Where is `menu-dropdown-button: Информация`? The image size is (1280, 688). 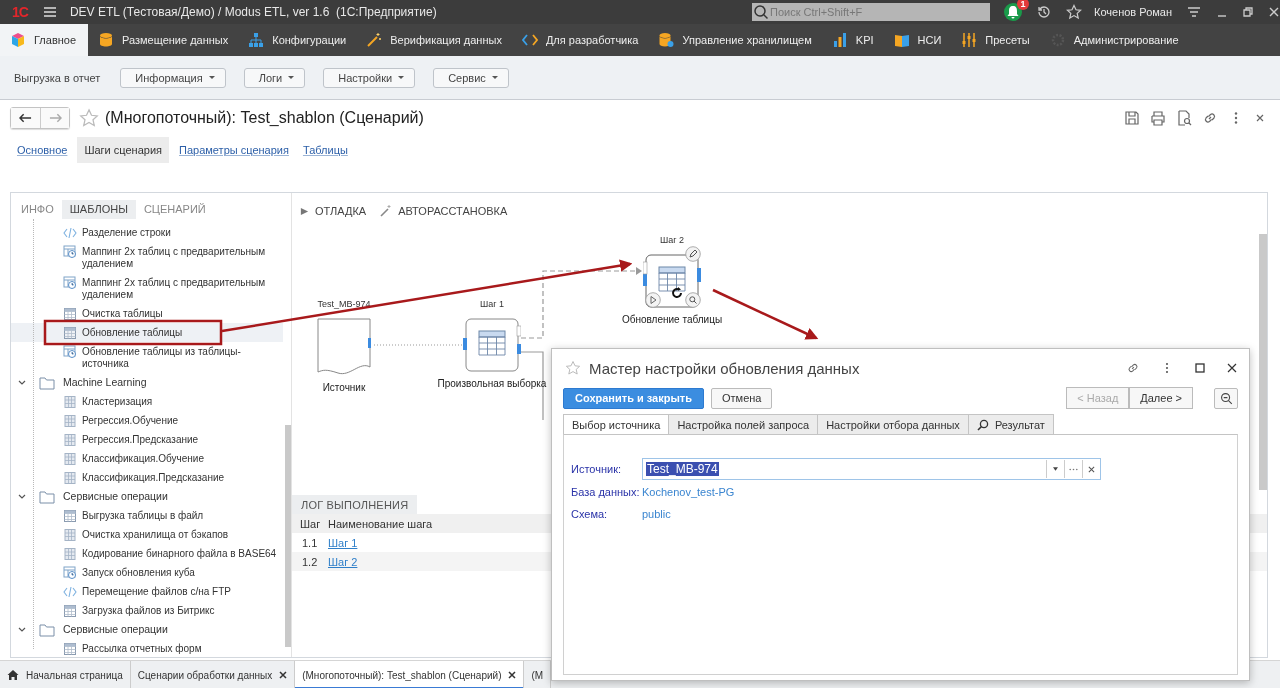 menu-dropdown-button: Информация is located at coordinates (173, 77).